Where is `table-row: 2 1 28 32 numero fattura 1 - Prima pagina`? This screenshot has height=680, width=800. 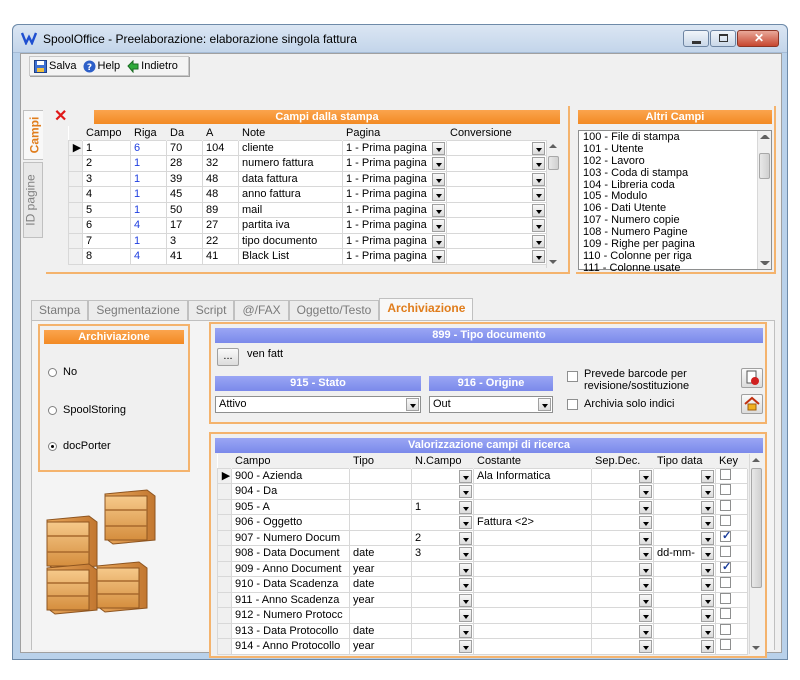 table-row: 2 1 28 32 numero fattura 1 - Prima pagina is located at coordinates (307, 163).